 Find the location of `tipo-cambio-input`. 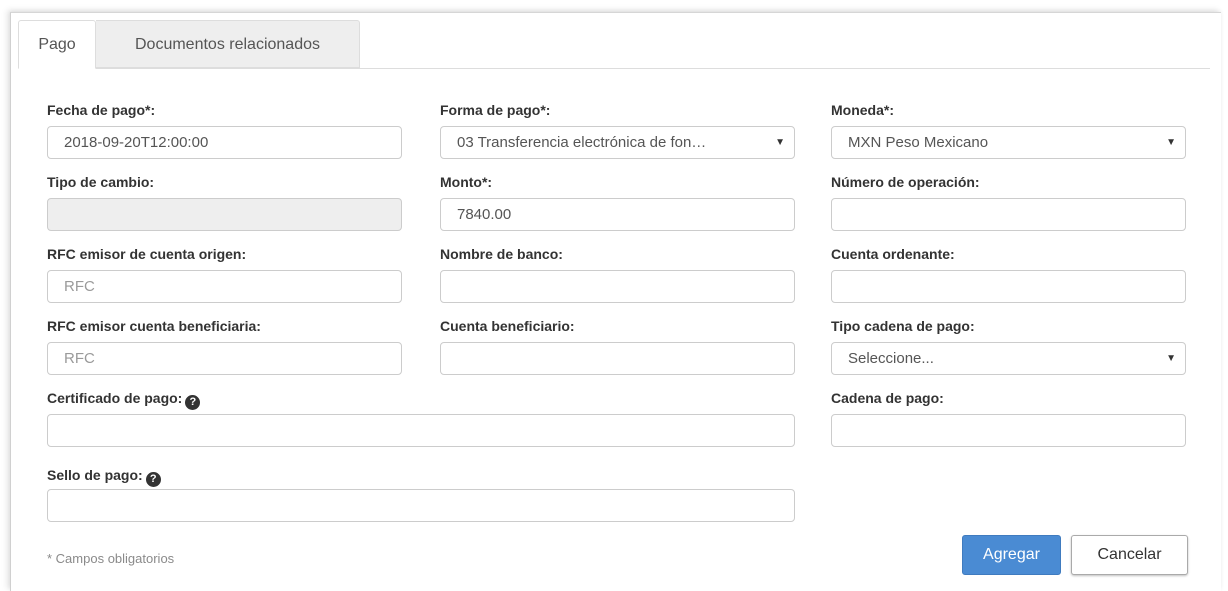

tipo-cambio-input is located at coordinates (224, 214).